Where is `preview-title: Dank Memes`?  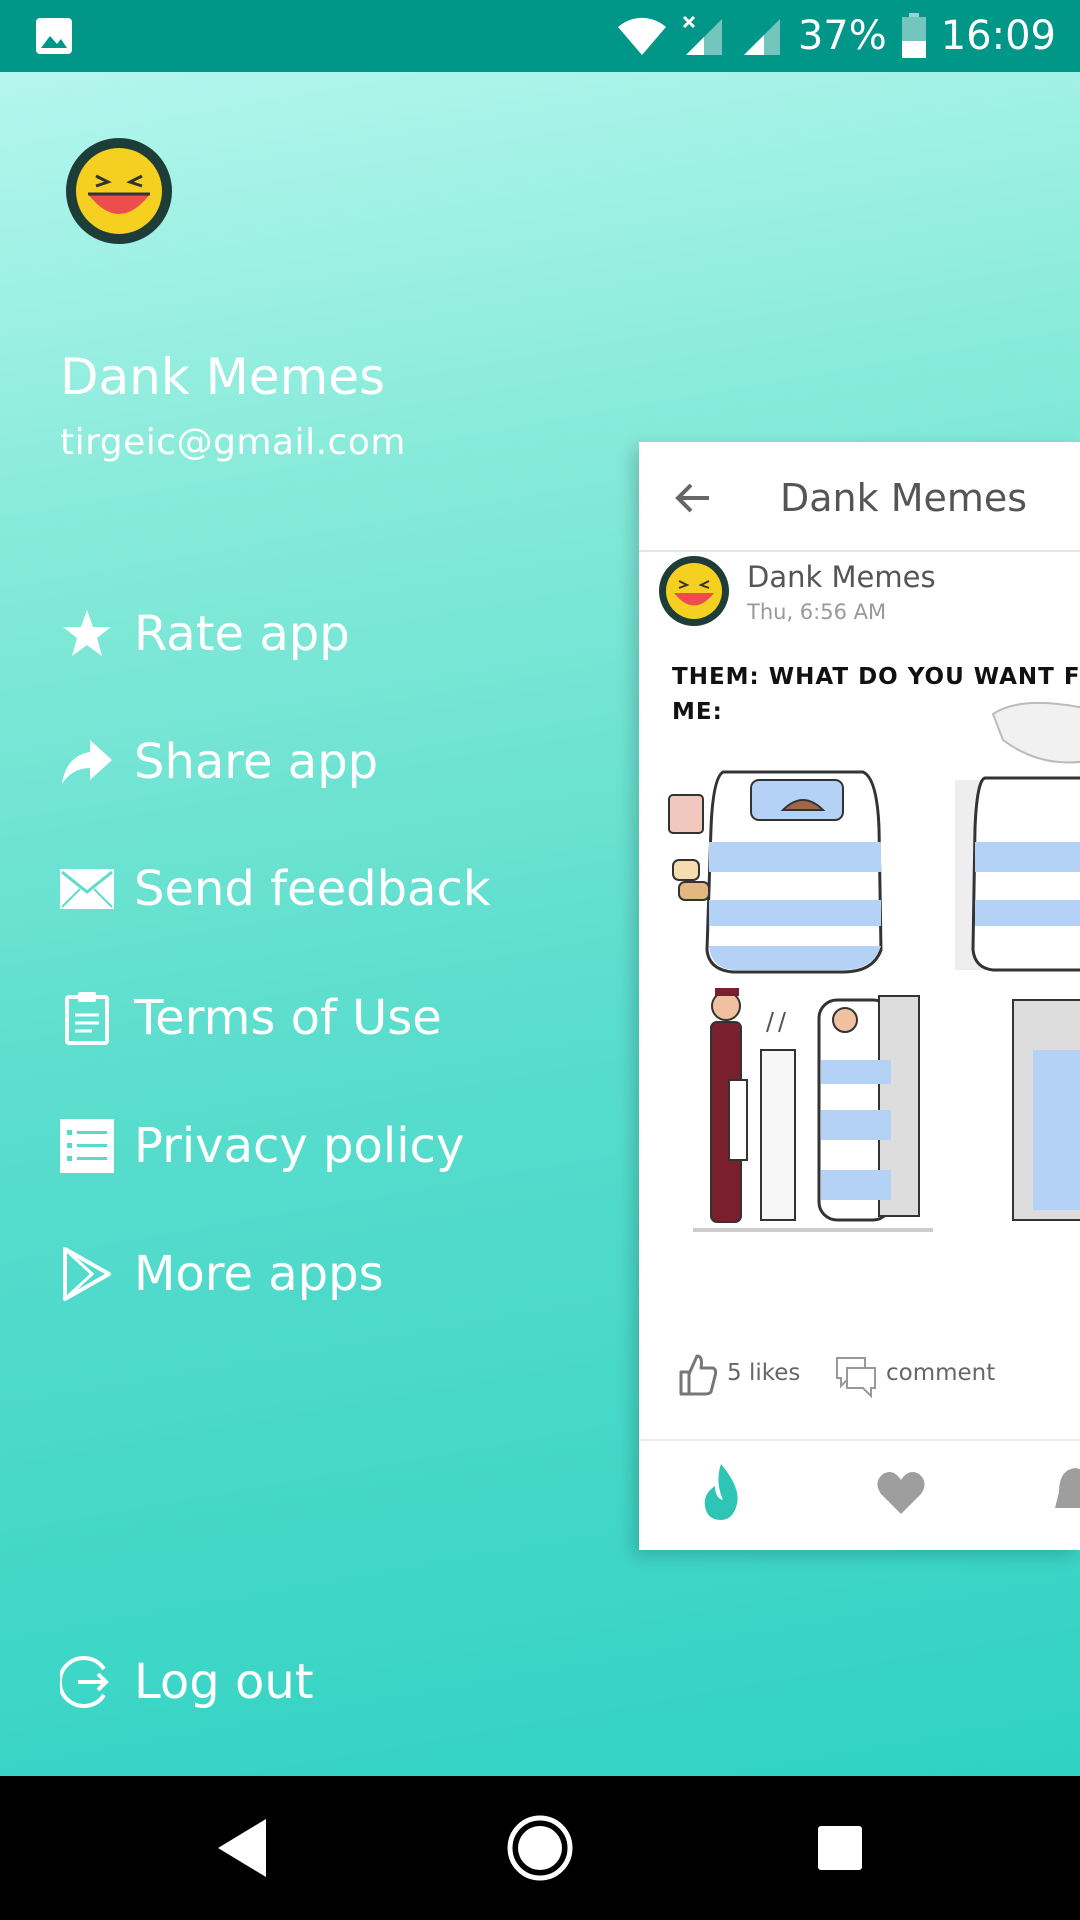 preview-title: Dank Memes is located at coordinates (904, 498).